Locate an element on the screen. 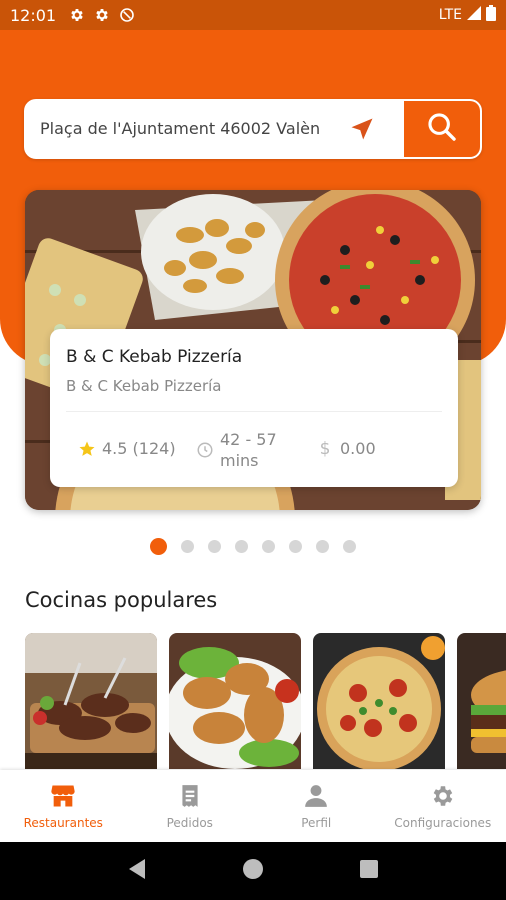 This screenshot has width=506, height=900. fried-chicken-photo is located at coordinates (235, 701).